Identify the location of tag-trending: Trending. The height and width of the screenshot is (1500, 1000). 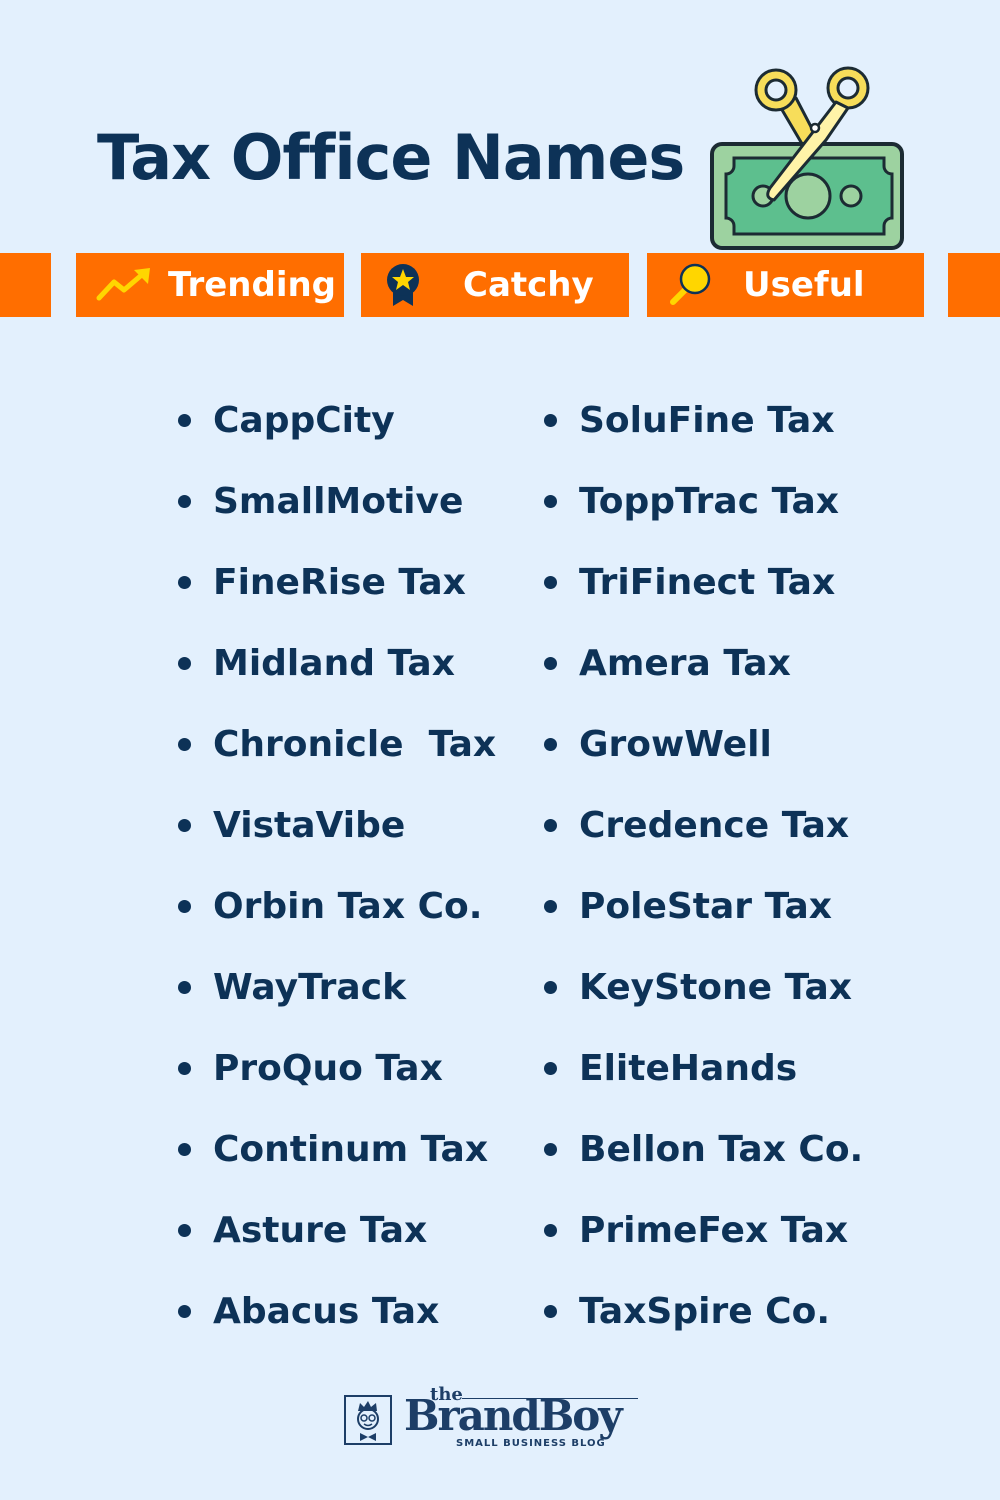
(210, 285).